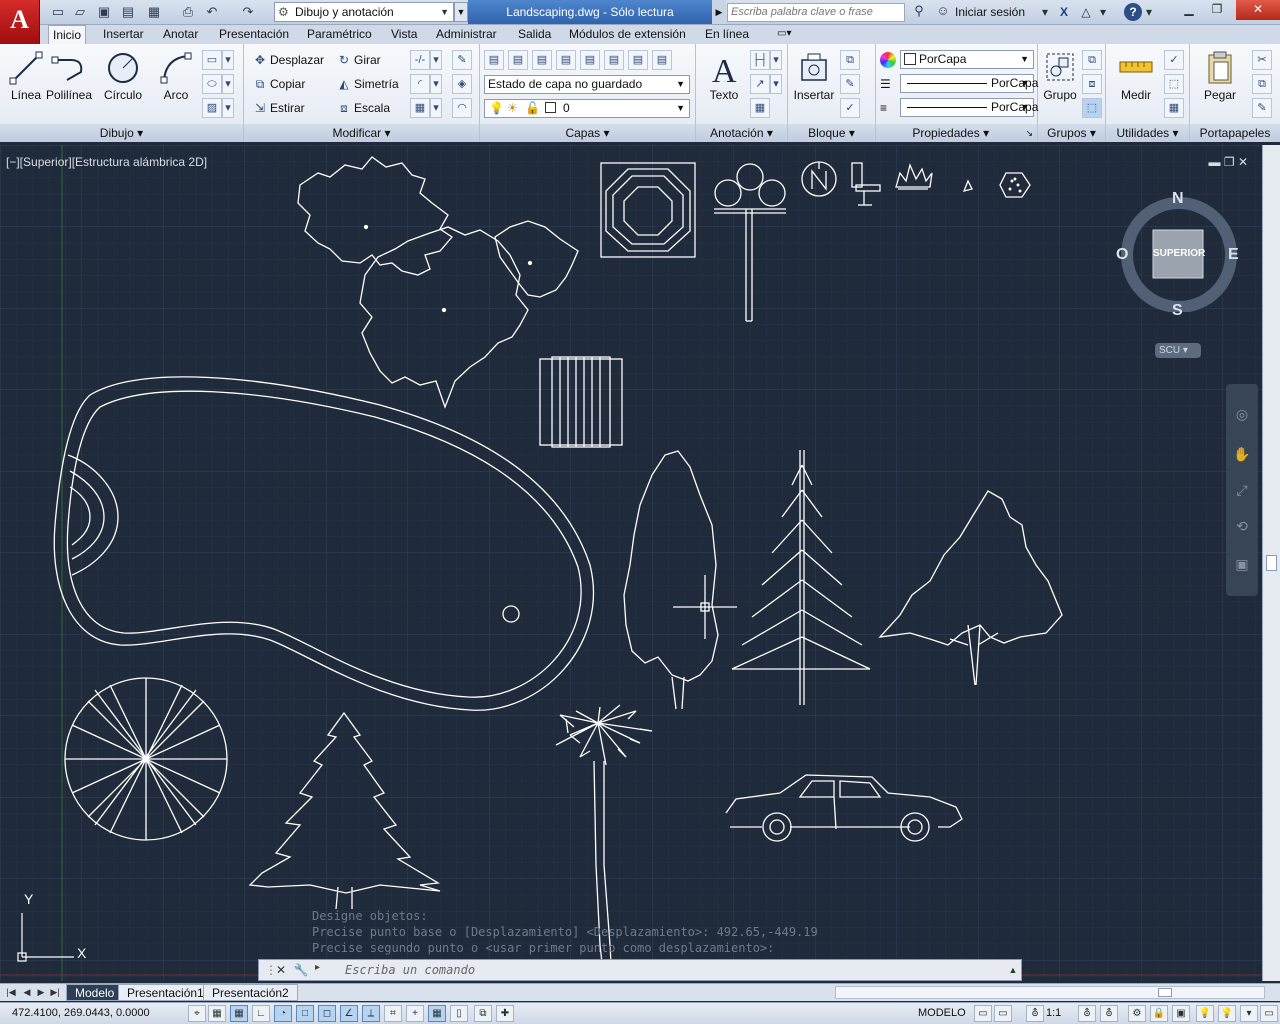 The height and width of the screenshot is (1024, 1280). I want to click on close-button: ✕, so click(1258, 10).